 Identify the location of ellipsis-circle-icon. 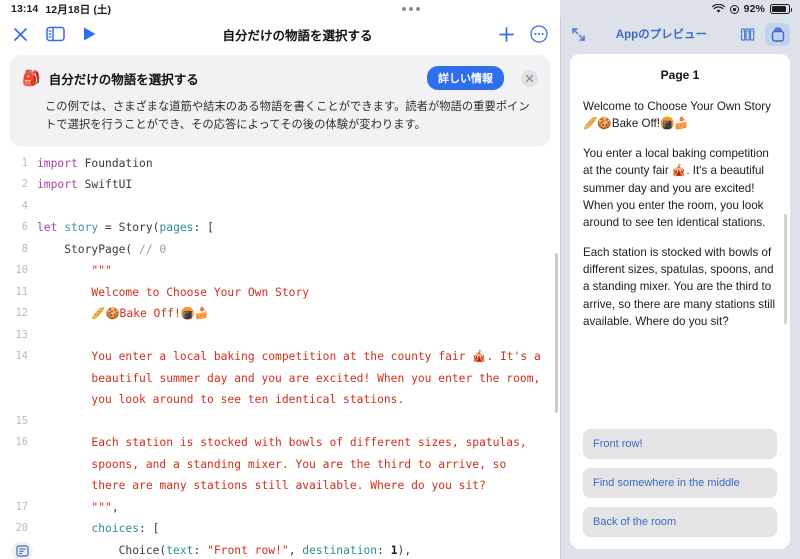
(539, 34).